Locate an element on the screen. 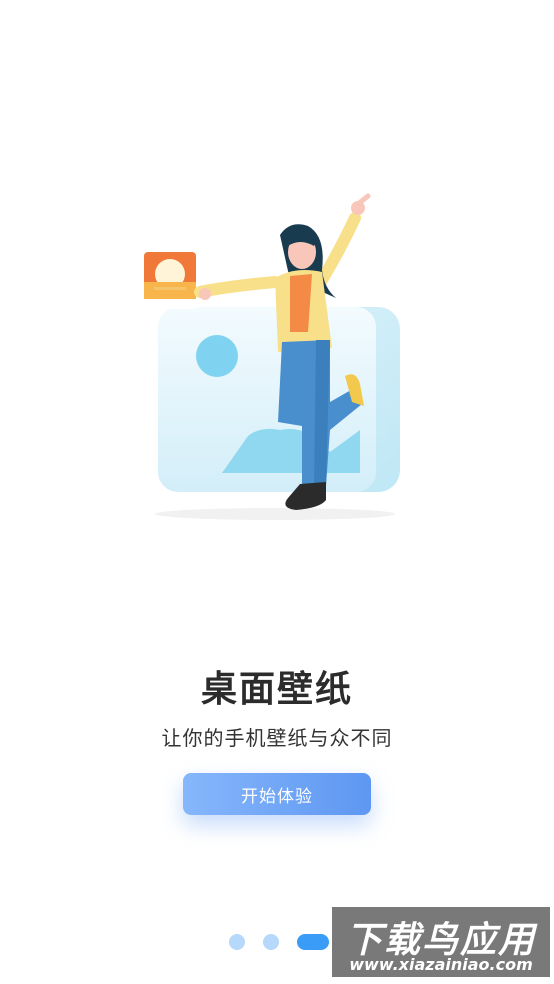 This screenshot has width=554, height=984. sun-photo-icon is located at coordinates (170, 278).